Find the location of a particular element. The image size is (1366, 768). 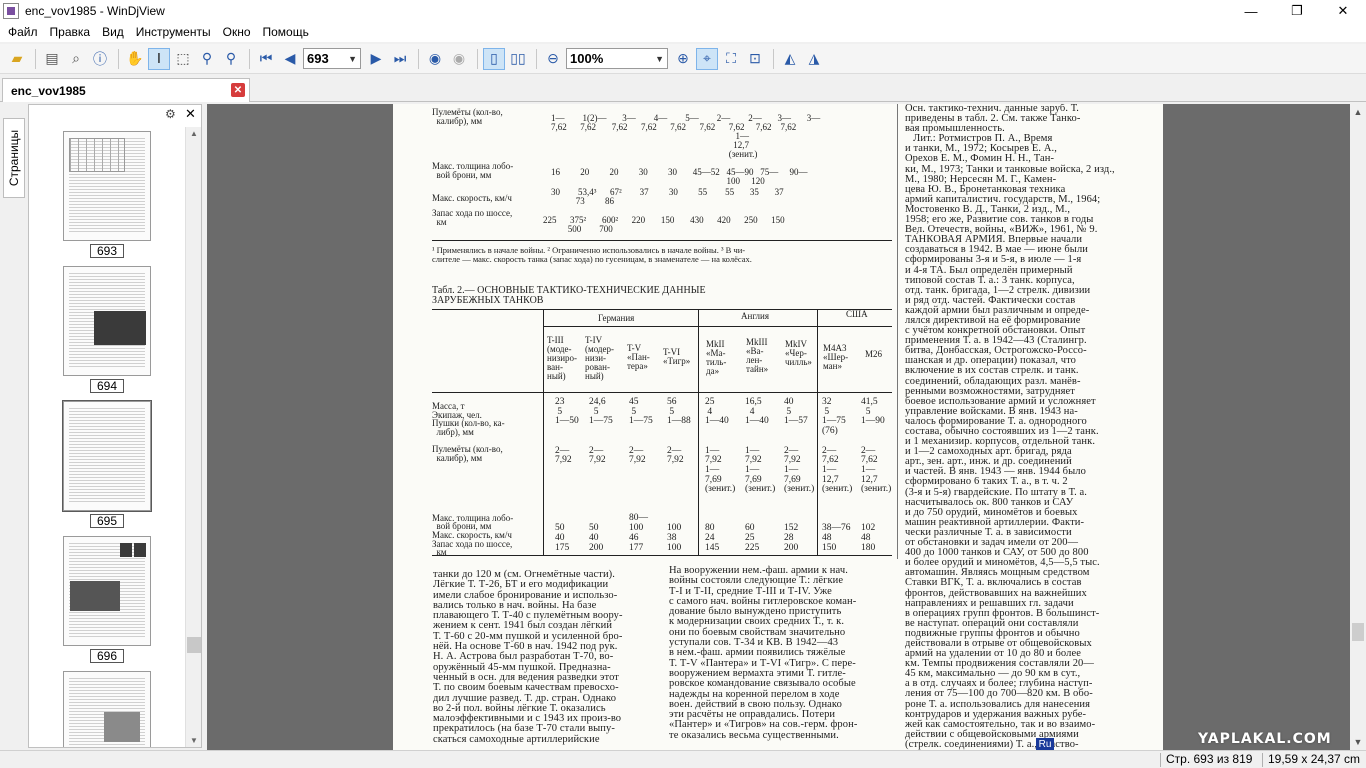

menu-window: Окно is located at coordinates (237, 32).